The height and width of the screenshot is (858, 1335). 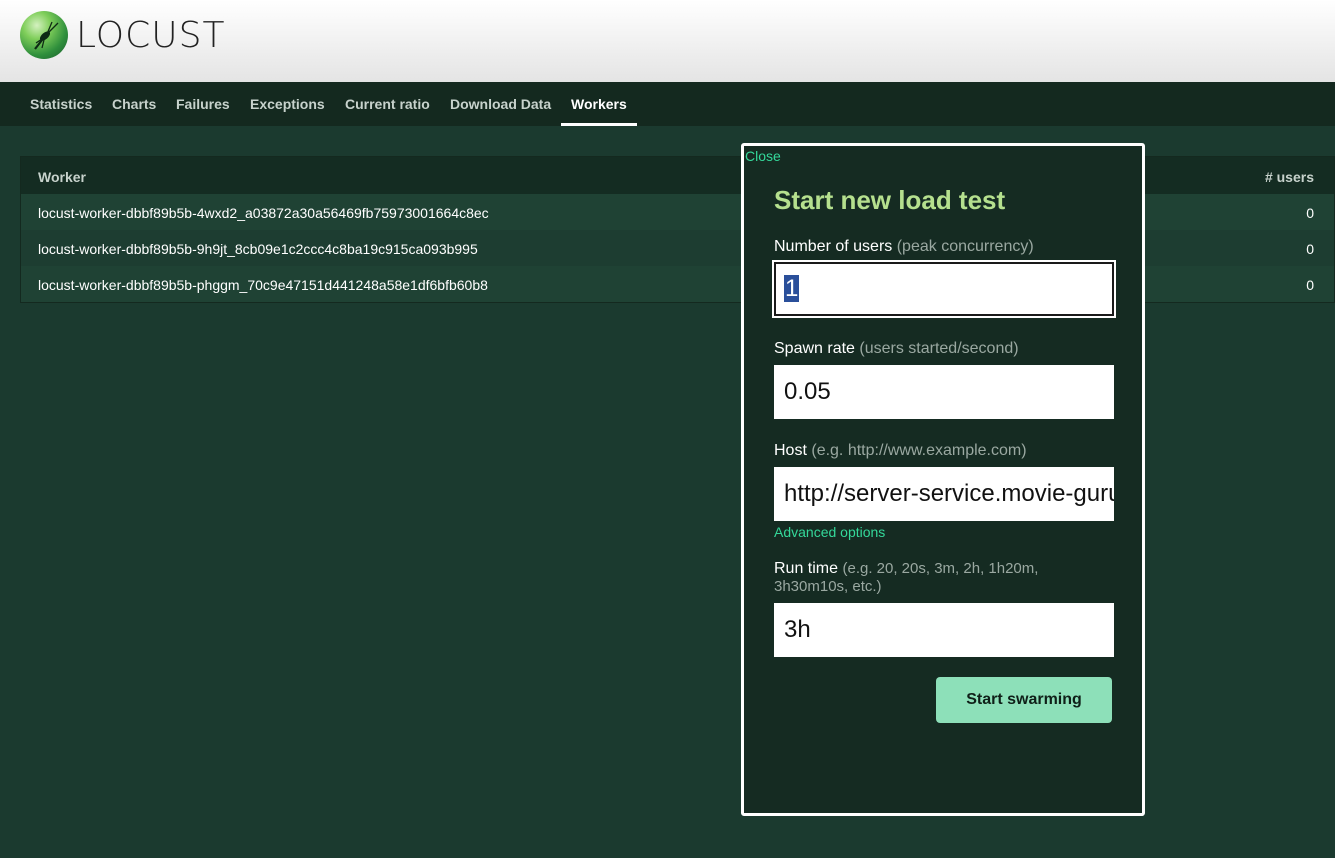 I want to click on run-time-input: 3h, so click(x=944, y=630).